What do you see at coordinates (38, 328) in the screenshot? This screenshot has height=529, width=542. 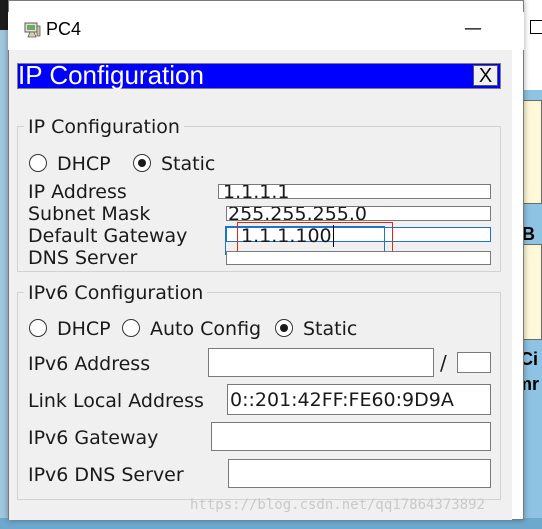 I see `ipv6-dhcp-radio` at bounding box center [38, 328].